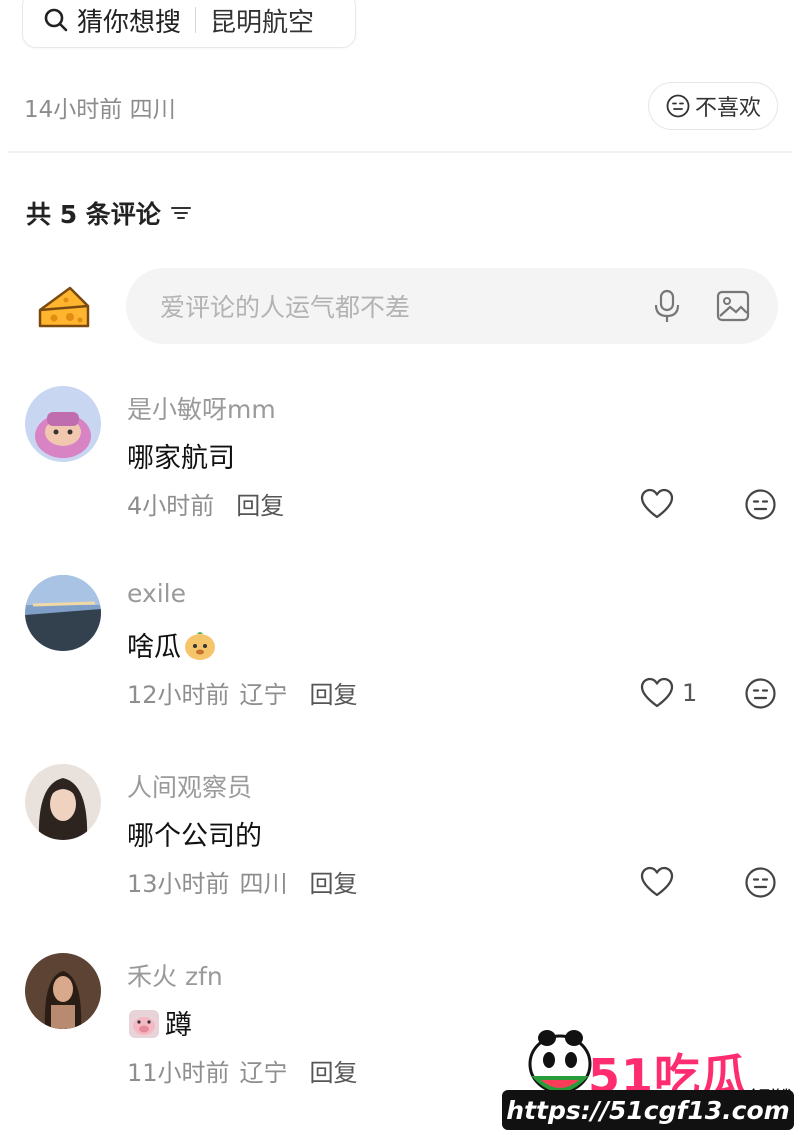  I want to click on watermark-url: https://51cgf13.com, so click(648, 1110).